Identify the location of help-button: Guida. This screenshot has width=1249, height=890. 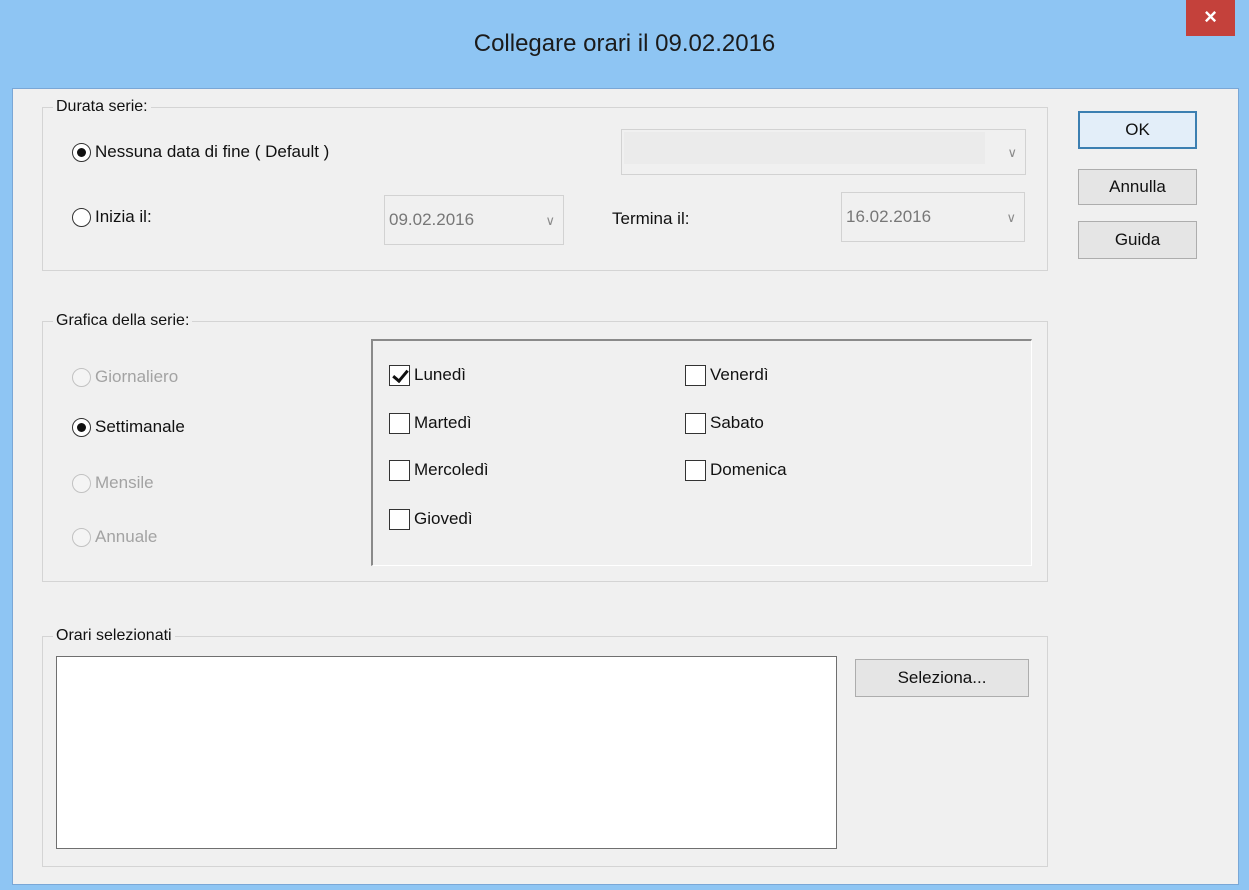
(1137, 240).